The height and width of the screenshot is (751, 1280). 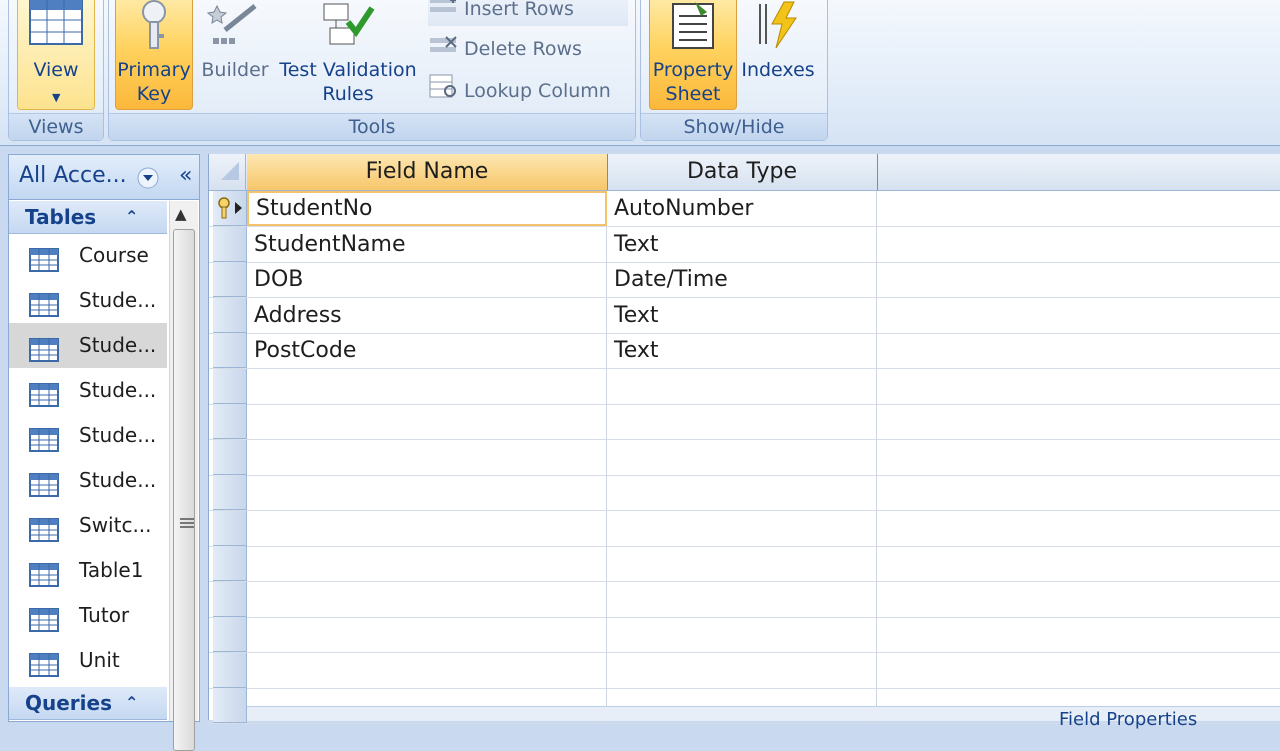 I want to click on column-header-field-name: Field Name, so click(x=427, y=172).